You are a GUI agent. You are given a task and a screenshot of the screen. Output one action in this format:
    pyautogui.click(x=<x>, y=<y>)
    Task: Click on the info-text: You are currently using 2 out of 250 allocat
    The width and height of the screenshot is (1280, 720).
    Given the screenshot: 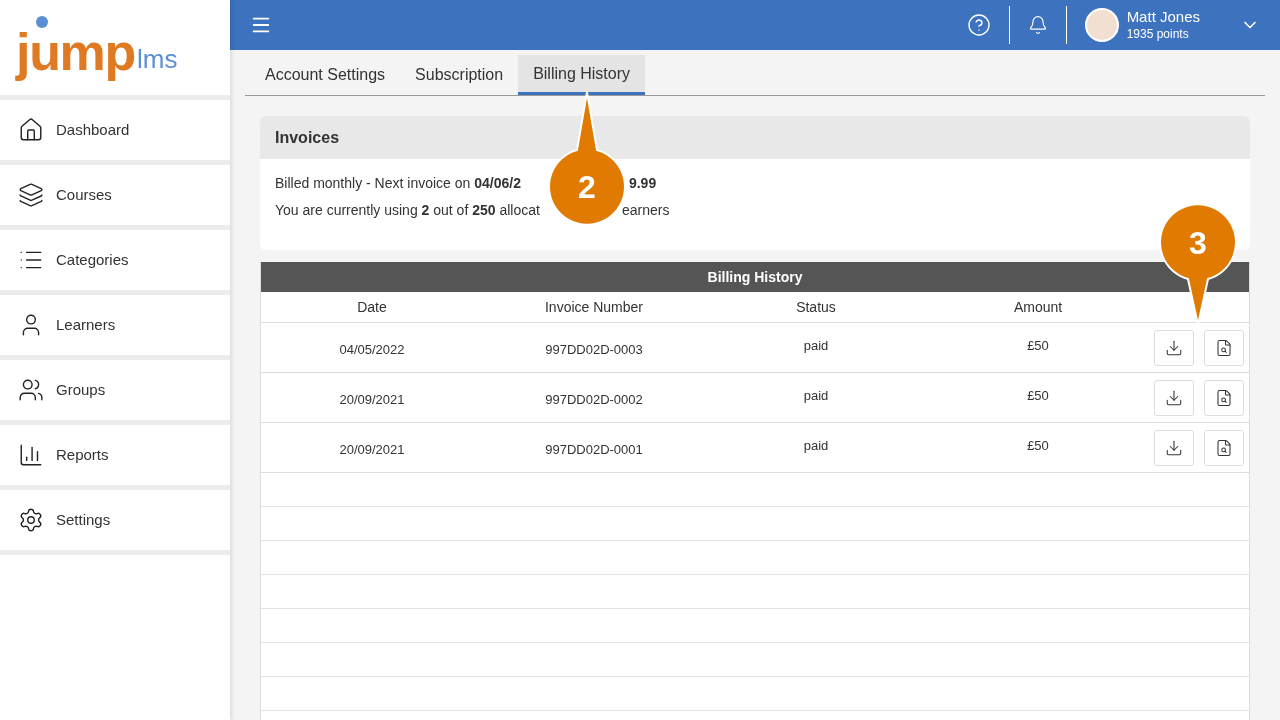 What is the action you would take?
    pyautogui.click(x=407, y=210)
    